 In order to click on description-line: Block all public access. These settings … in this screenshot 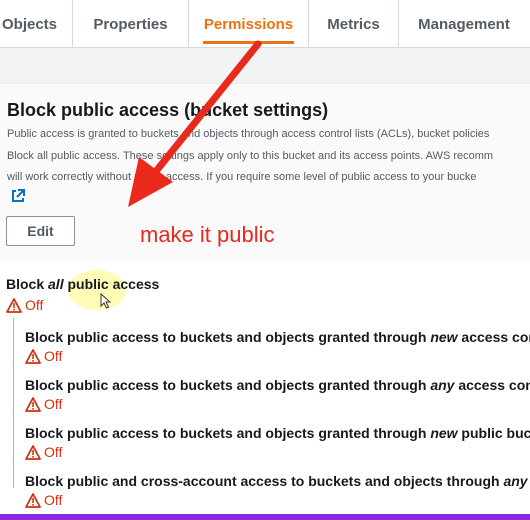, I will do `click(250, 156)`.